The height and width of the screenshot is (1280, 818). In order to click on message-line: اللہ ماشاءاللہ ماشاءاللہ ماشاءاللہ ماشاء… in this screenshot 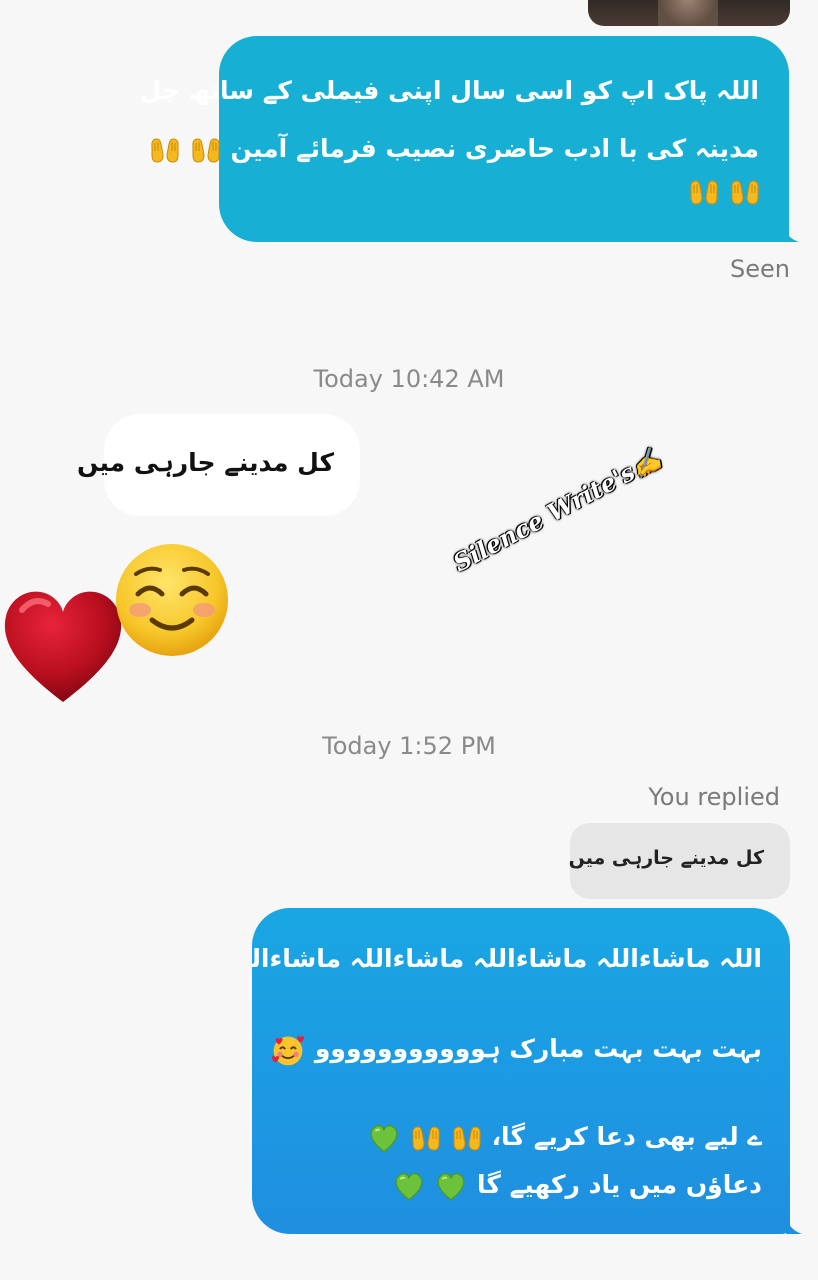, I will do `click(507, 960)`.